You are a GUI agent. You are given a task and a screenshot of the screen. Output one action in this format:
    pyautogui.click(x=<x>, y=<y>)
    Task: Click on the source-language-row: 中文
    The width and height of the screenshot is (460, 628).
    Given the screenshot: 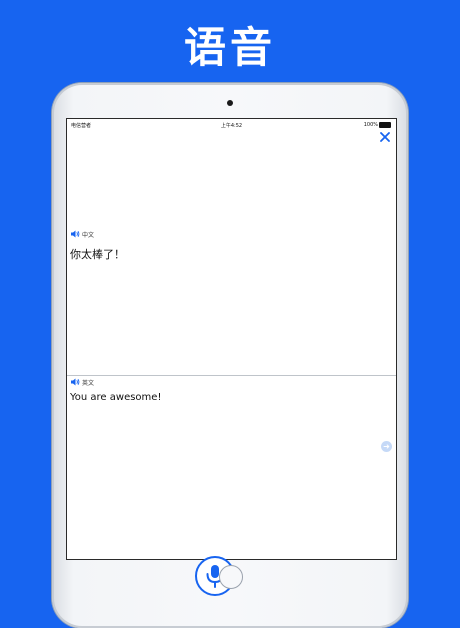 What is the action you would take?
    pyautogui.click(x=82, y=234)
    